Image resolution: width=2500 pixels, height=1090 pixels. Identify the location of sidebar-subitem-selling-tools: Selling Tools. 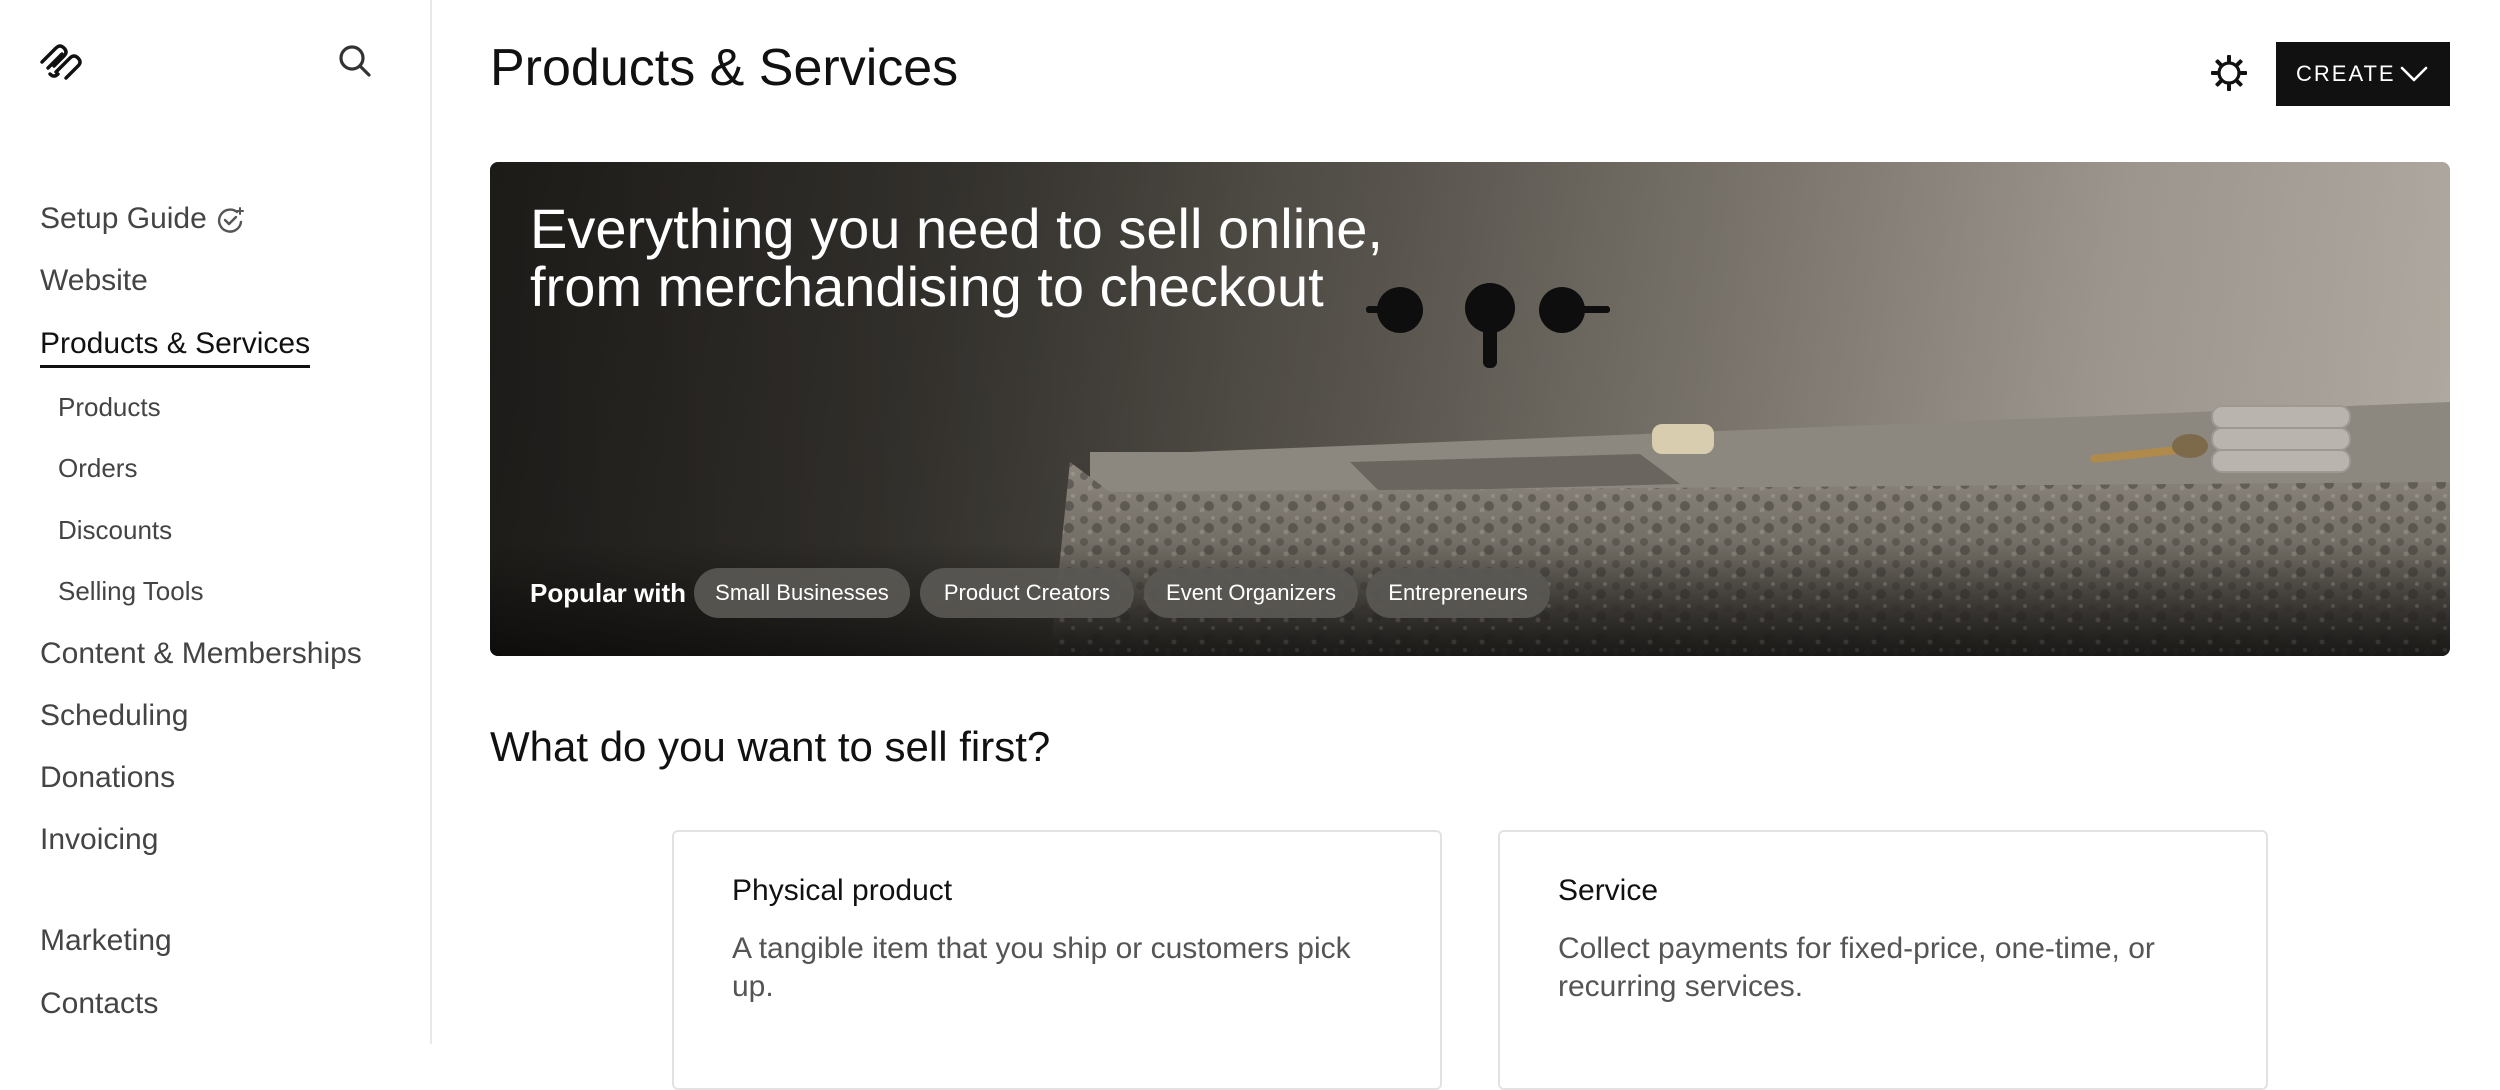
(131, 591).